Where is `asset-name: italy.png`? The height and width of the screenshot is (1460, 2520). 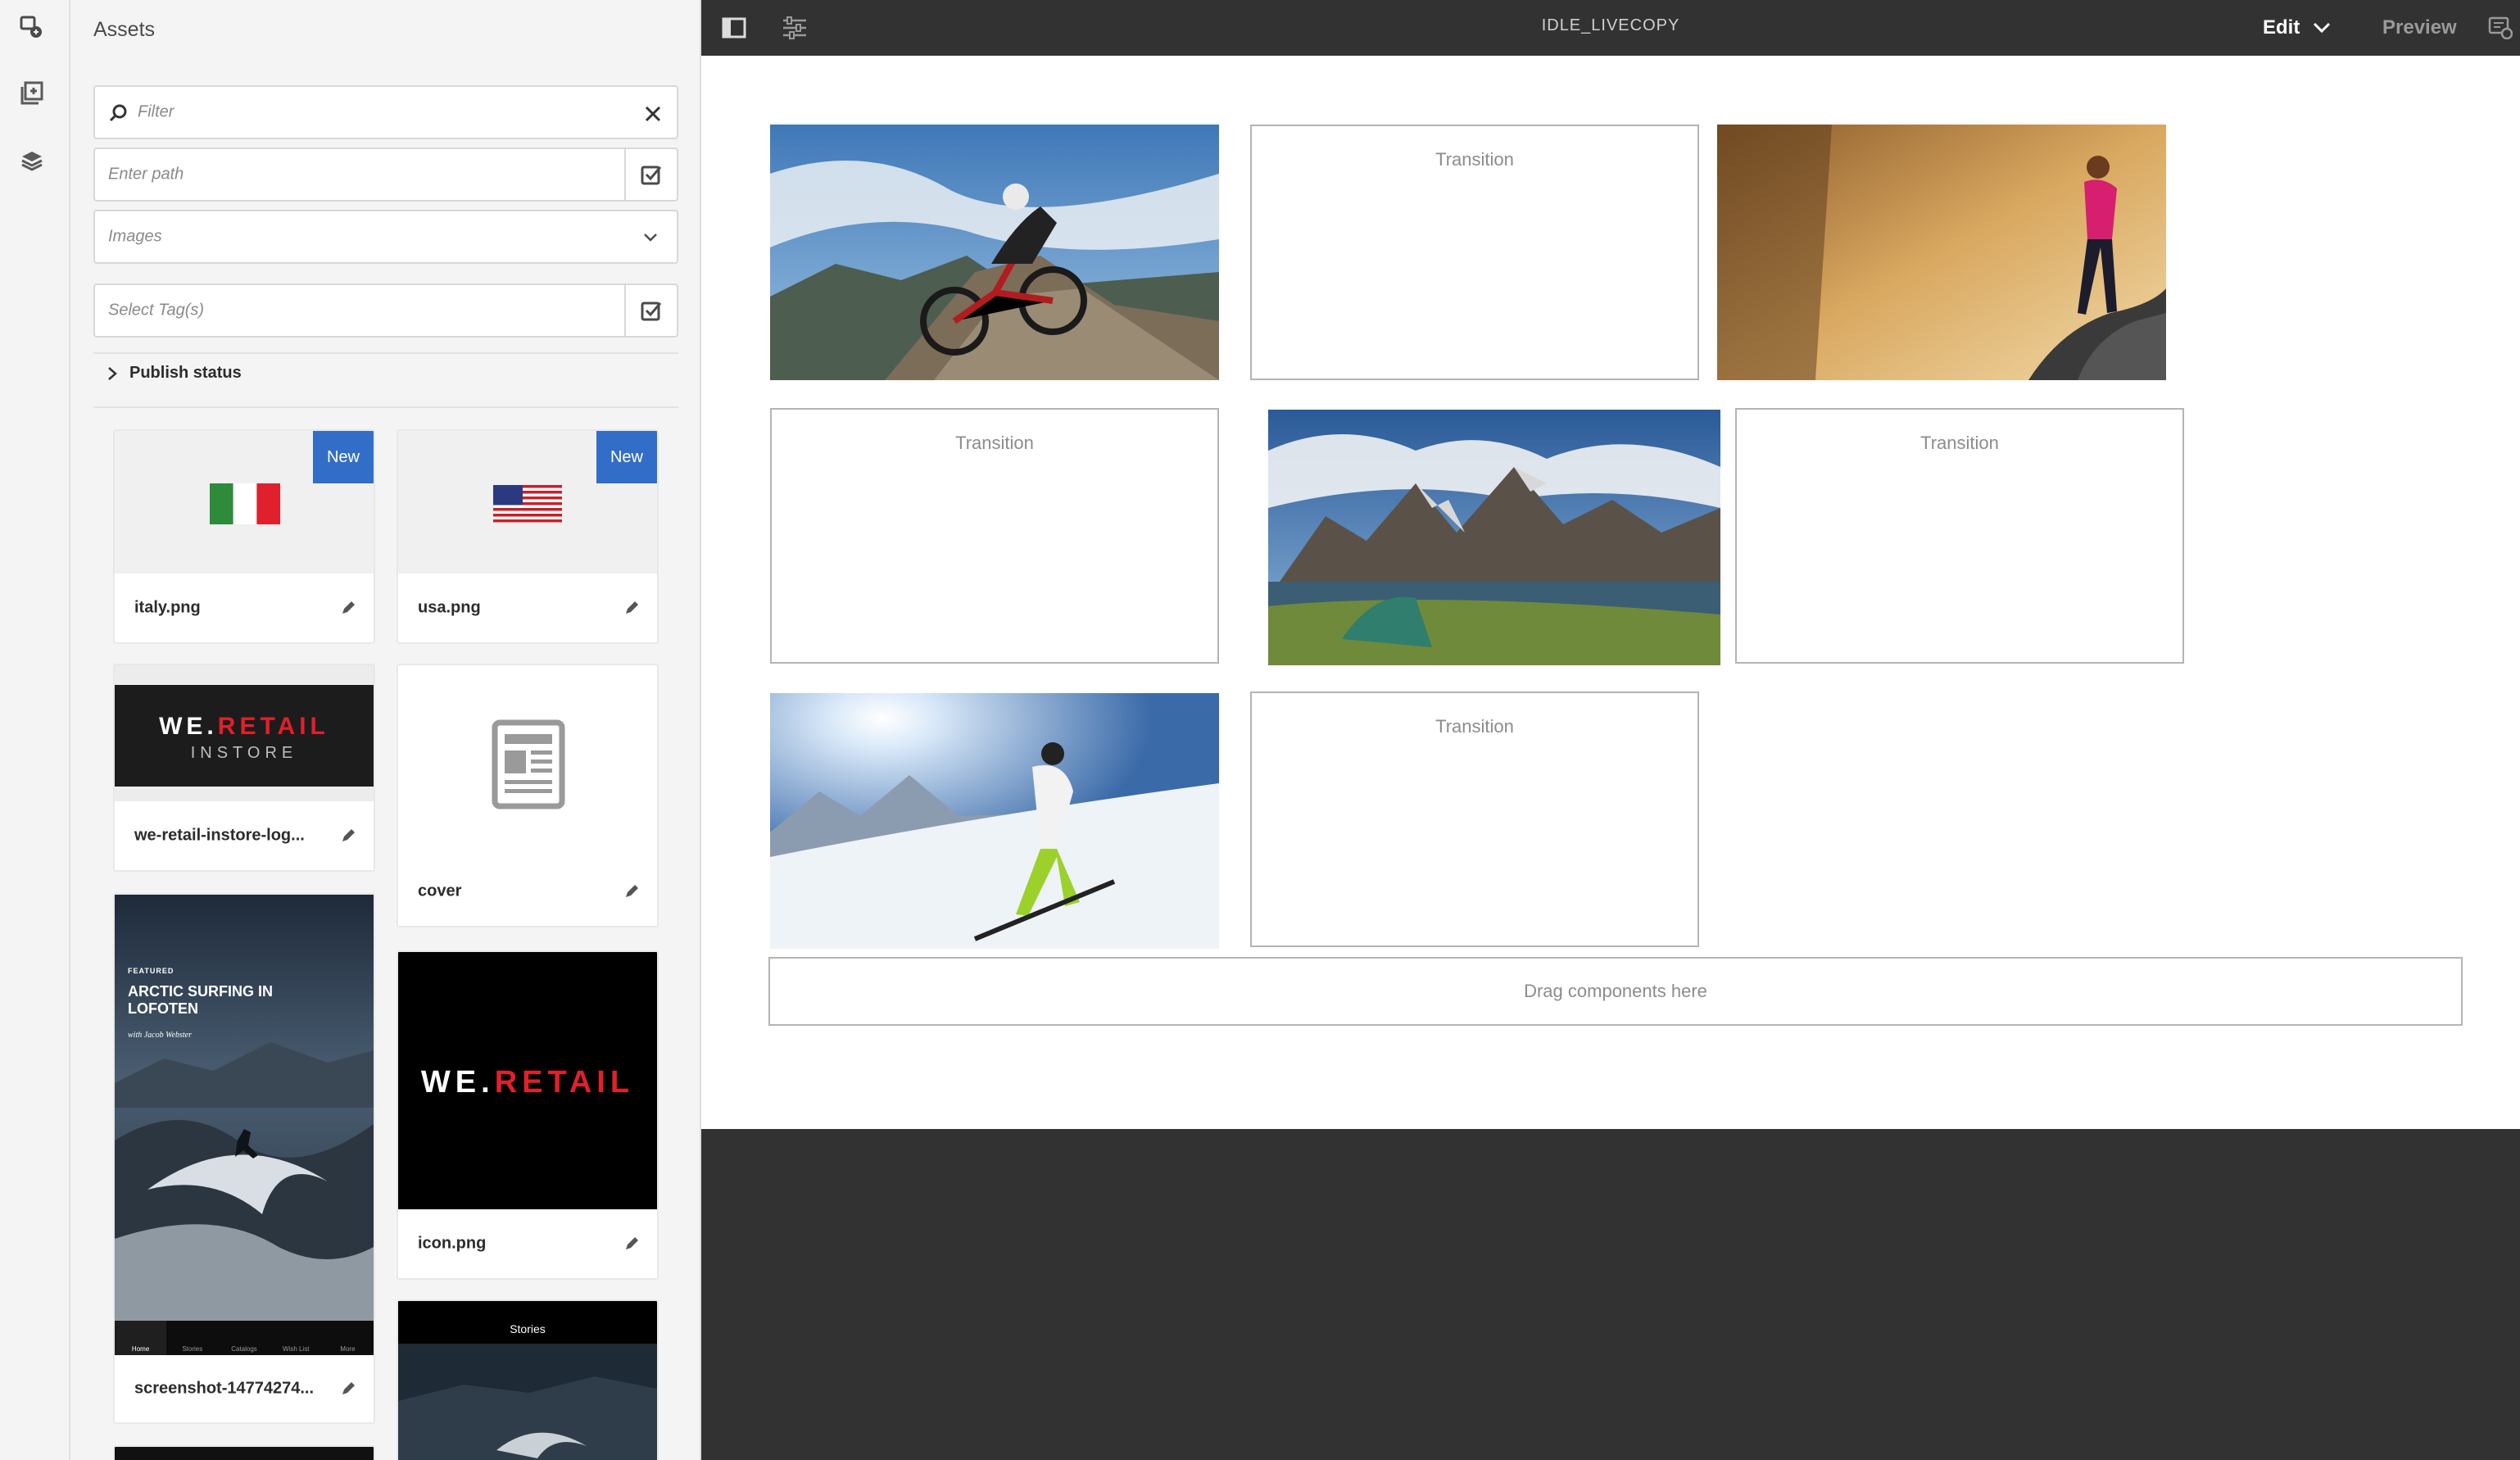 asset-name: italy.png is located at coordinates (167, 607).